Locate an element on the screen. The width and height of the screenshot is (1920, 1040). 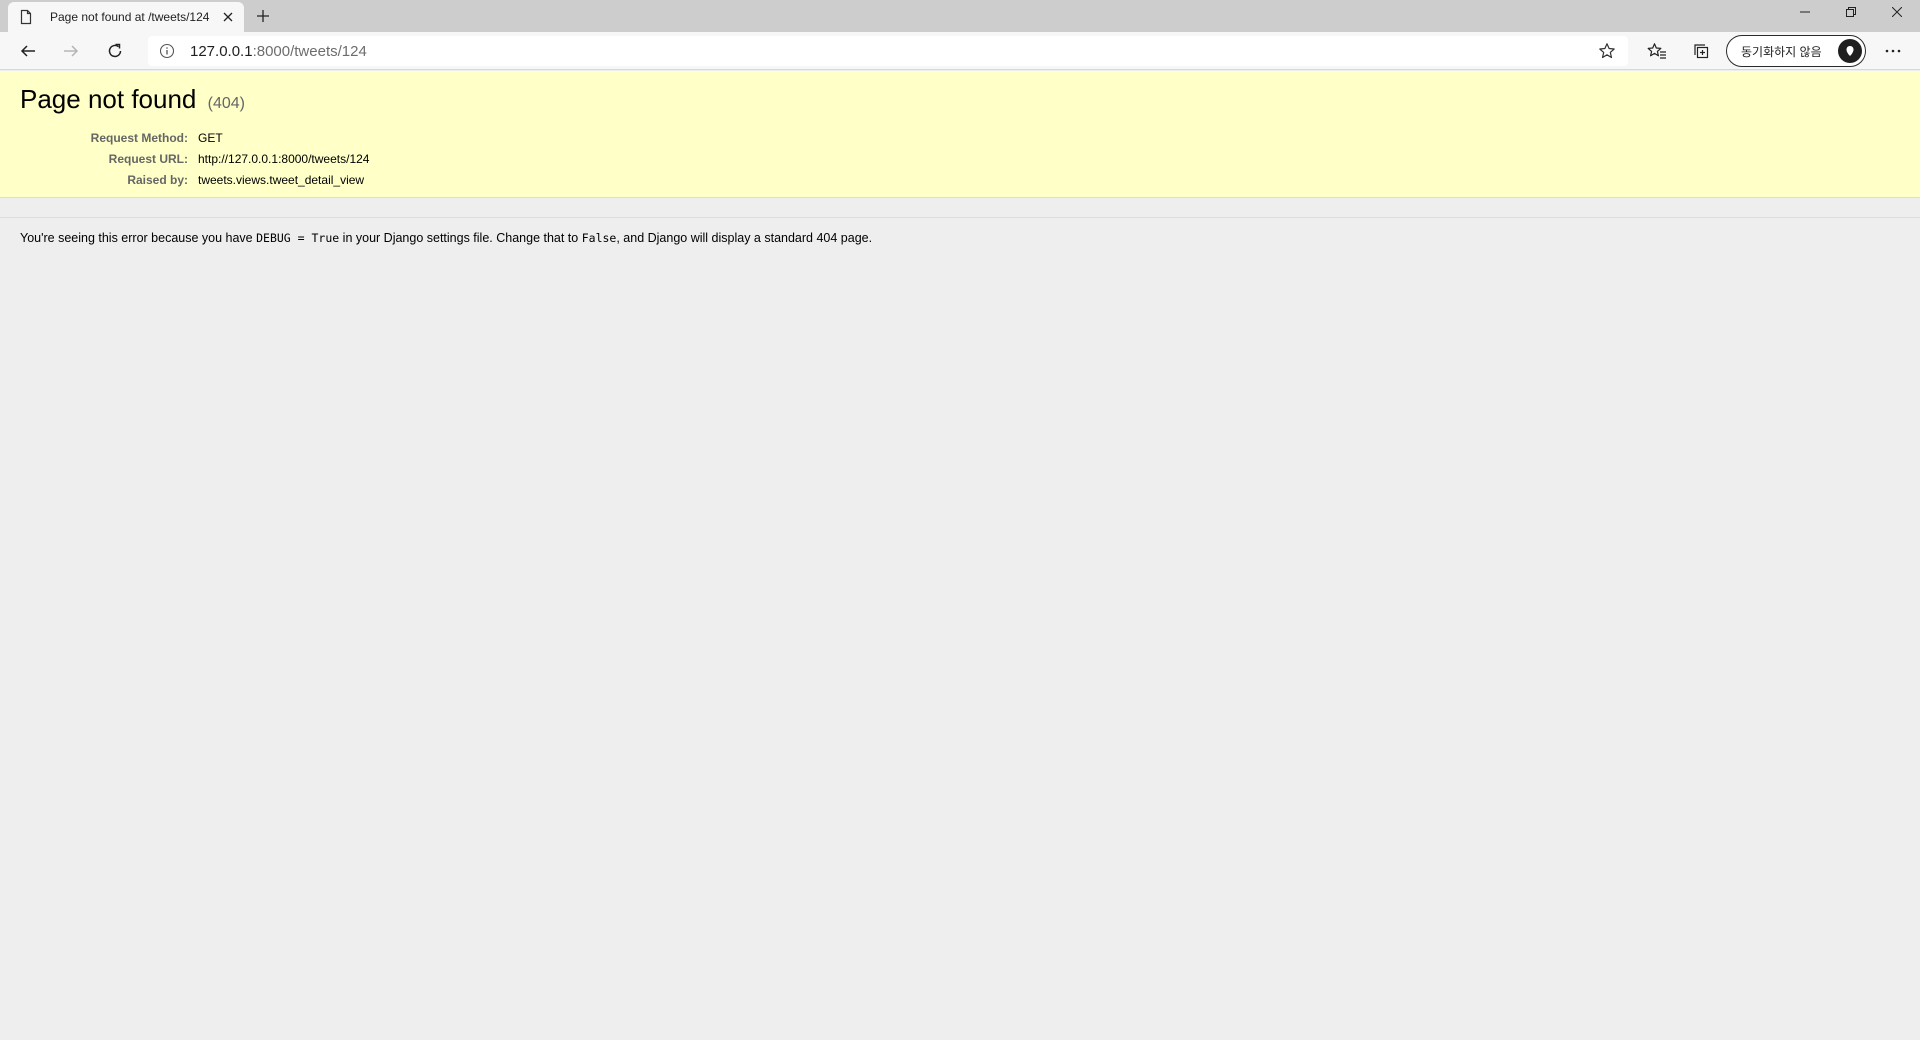
new-tab-button is located at coordinates (263, 16).